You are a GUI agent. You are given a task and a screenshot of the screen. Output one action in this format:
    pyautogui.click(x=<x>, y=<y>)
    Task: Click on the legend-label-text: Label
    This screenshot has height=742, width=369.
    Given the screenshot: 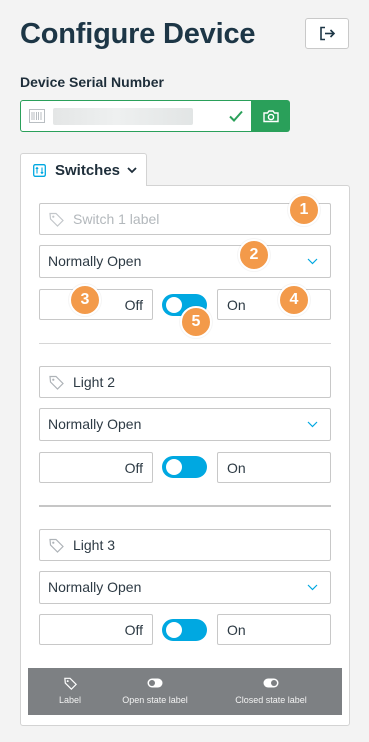 What is the action you would take?
    pyautogui.click(x=70, y=700)
    